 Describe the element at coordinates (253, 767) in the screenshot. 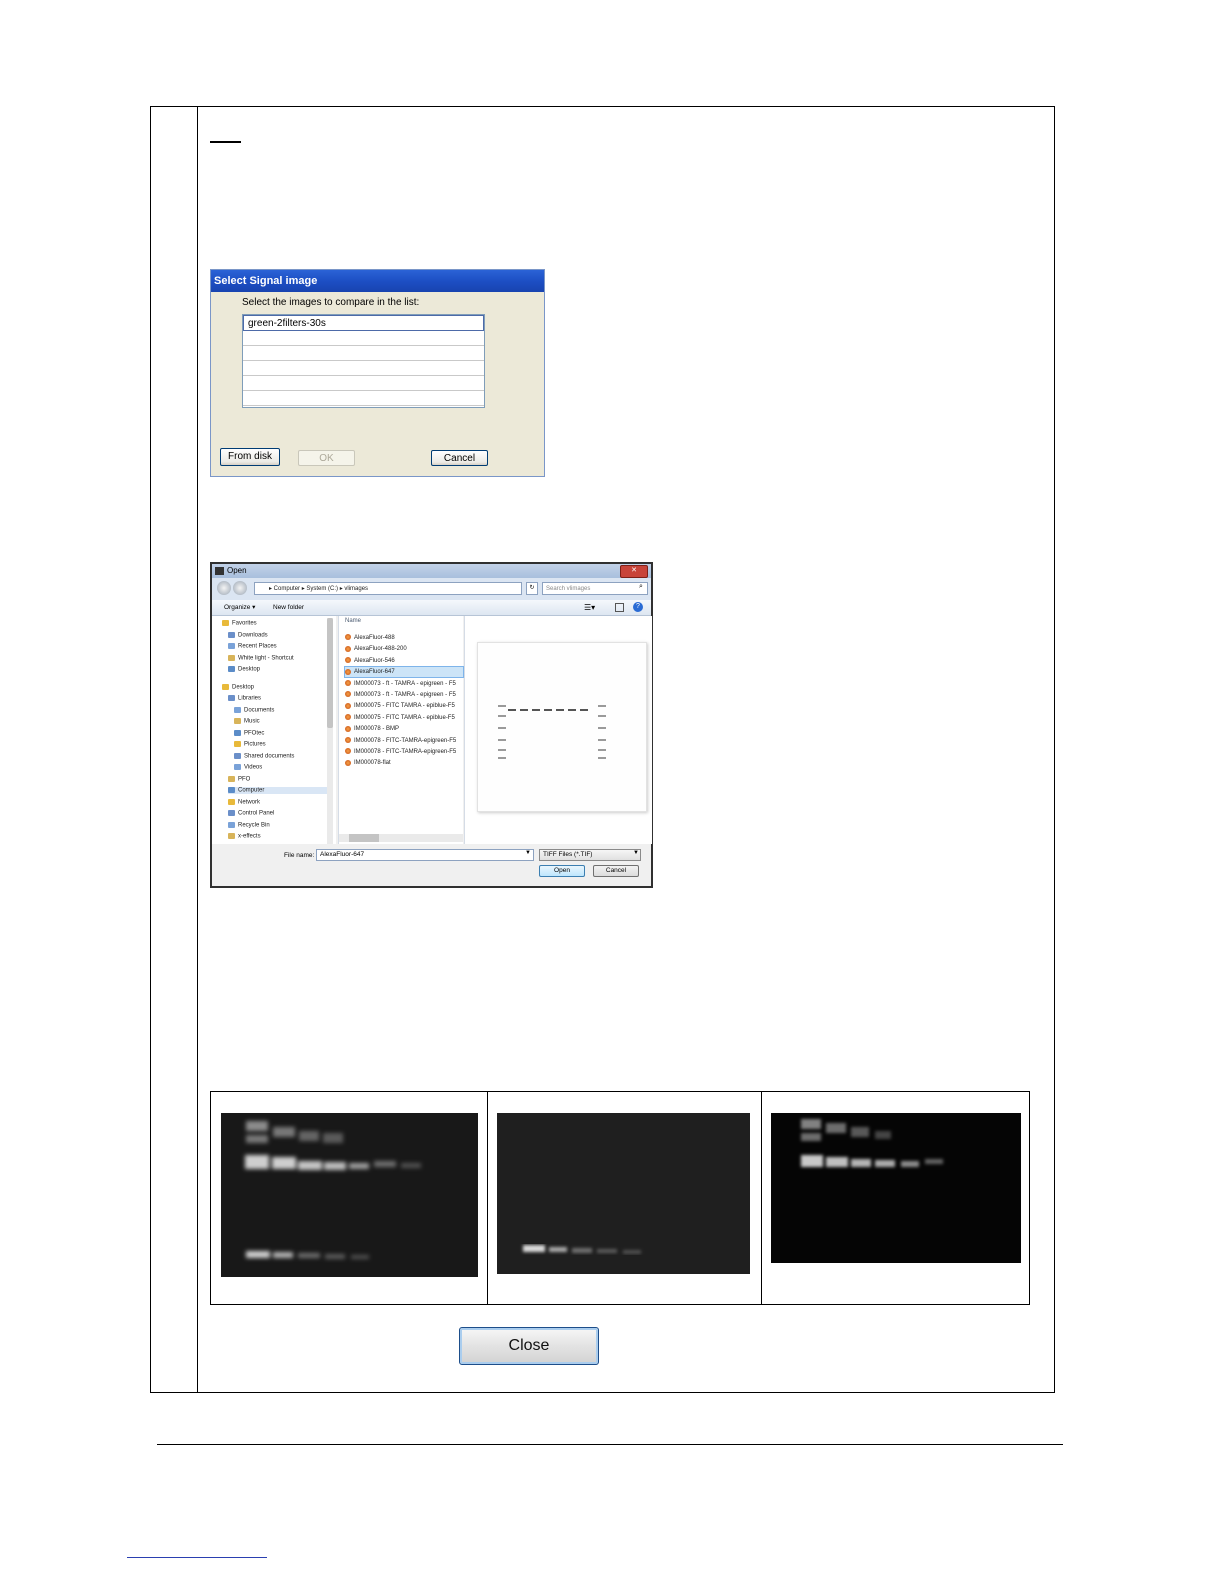

I see `nav-item-label: Videos` at that location.